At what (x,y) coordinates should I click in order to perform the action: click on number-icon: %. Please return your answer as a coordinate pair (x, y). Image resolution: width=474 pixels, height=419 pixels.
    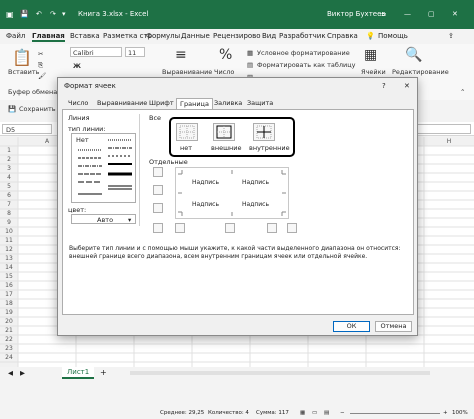
    Looking at the image, I should click on (225, 55).